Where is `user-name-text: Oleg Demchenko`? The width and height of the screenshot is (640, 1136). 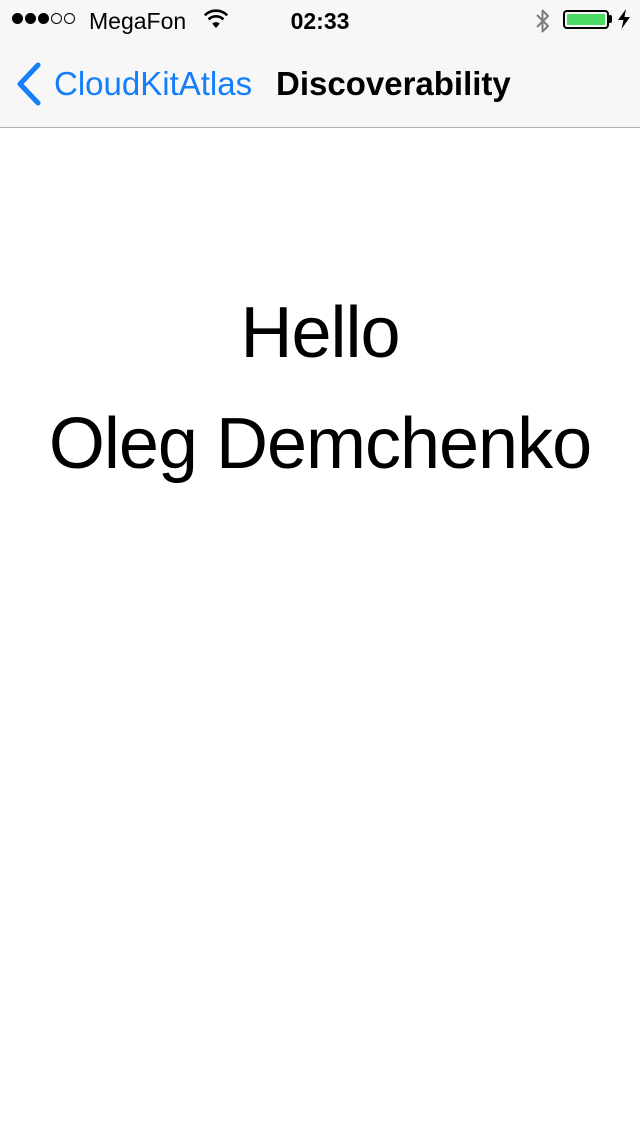
user-name-text: Oleg Demchenko is located at coordinates (320, 444).